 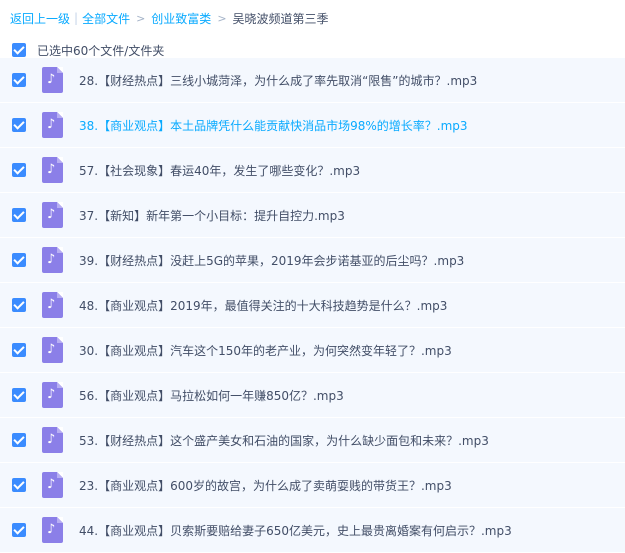 I want to click on file-row: ♪ 30.【商业观点】汽车这个150年的老产业，为何突然变年轻了？.mp3, so click(x=312, y=350).